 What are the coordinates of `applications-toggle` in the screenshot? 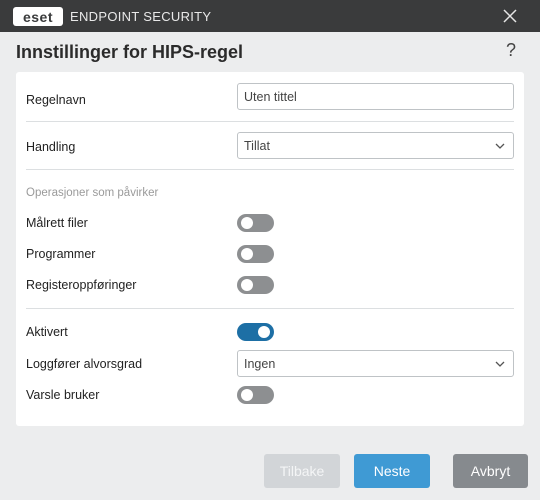 It's located at (255, 254).